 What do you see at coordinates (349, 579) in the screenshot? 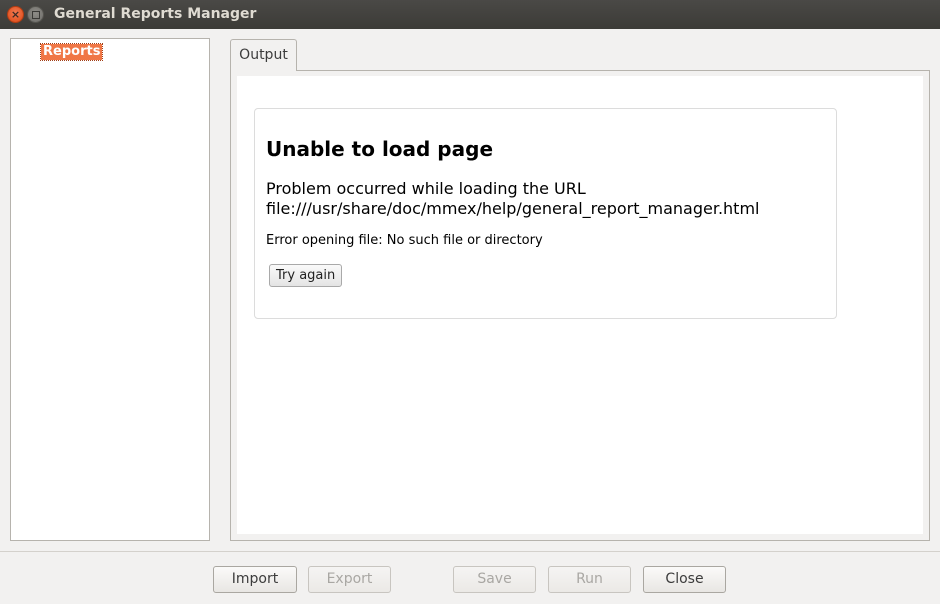
I see `export-button: Export` at bounding box center [349, 579].